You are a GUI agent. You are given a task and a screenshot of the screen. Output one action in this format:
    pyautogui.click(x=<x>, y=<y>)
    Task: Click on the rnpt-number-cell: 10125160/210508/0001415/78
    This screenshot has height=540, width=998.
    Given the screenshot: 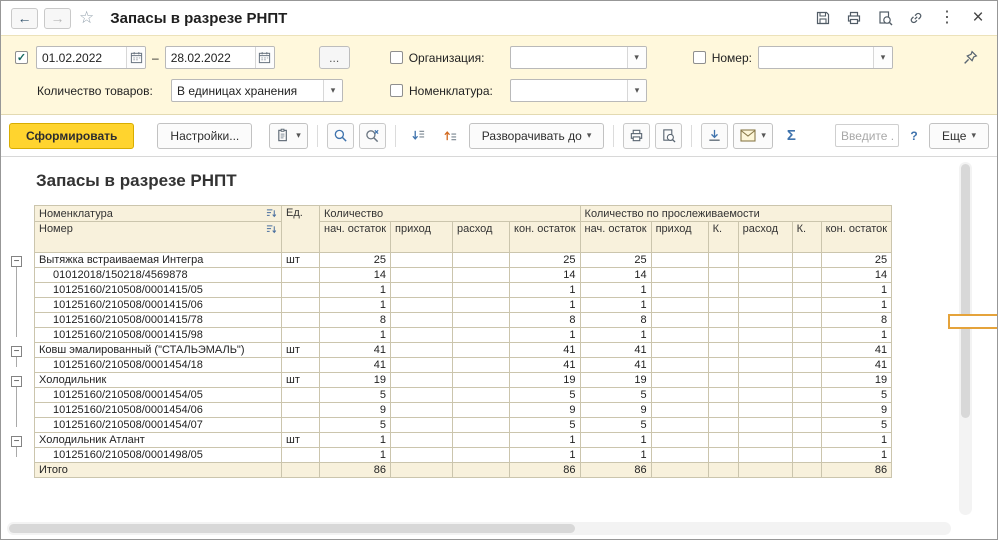 What is the action you would take?
    pyautogui.click(x=158, y=320)
    